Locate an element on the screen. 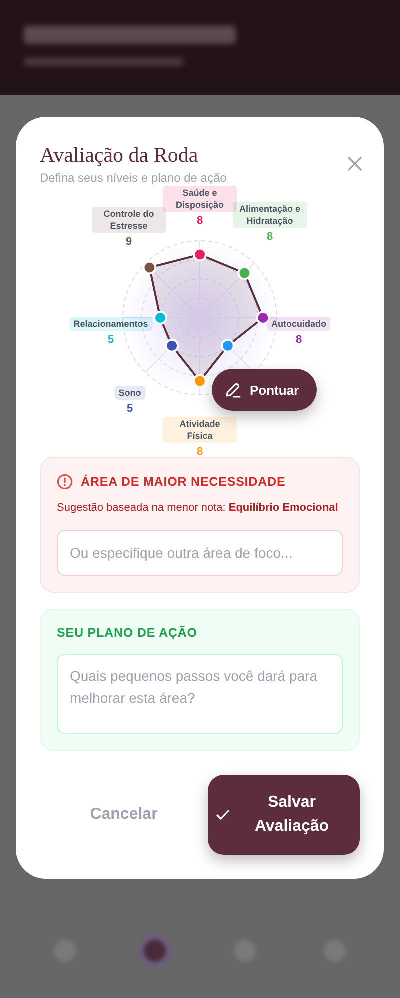  dialog-title: Avaliação da Roda is located at coordinates (120, 155).